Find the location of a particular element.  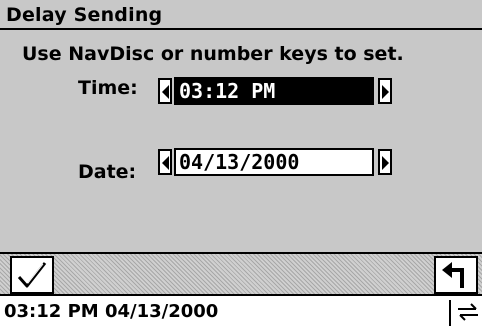

time-decrement-button is located at coordinates (165, 91).